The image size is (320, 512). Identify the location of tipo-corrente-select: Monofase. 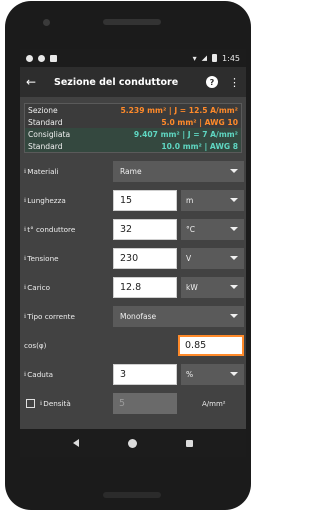
(178, 316).